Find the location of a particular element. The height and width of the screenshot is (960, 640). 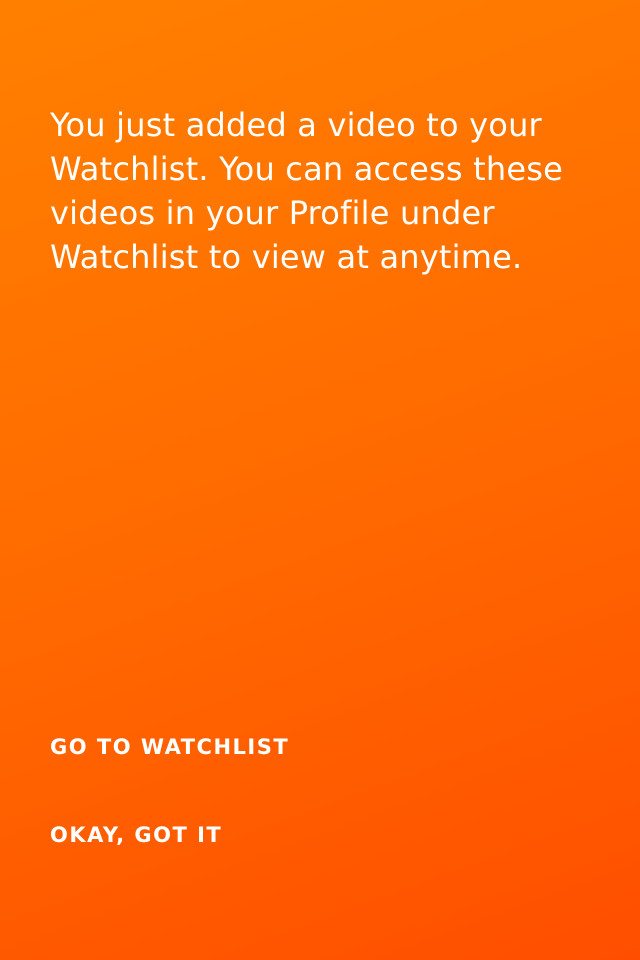

okay-got-it-button: OKAY, GOT IT is located at coordinates (136, 835).